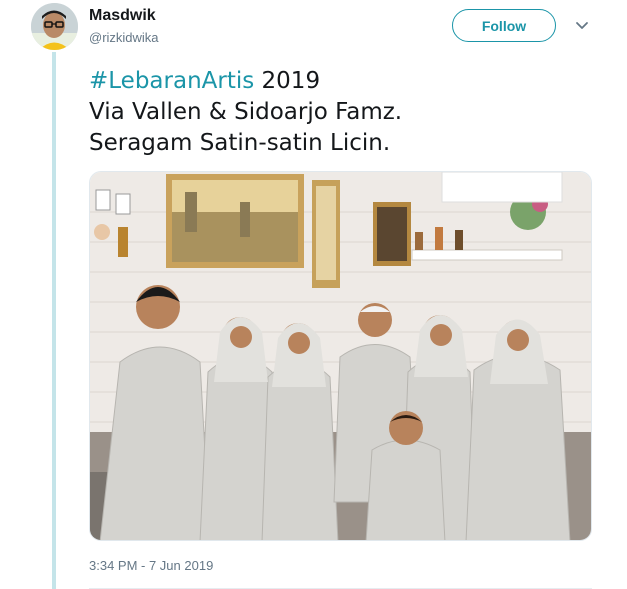 Image resolution: width=627 pixels, height=589 pixels. What do you see at coordinates (54, 320) in the screenshot?
I see `thread-line` at bounding box center [54, 320].